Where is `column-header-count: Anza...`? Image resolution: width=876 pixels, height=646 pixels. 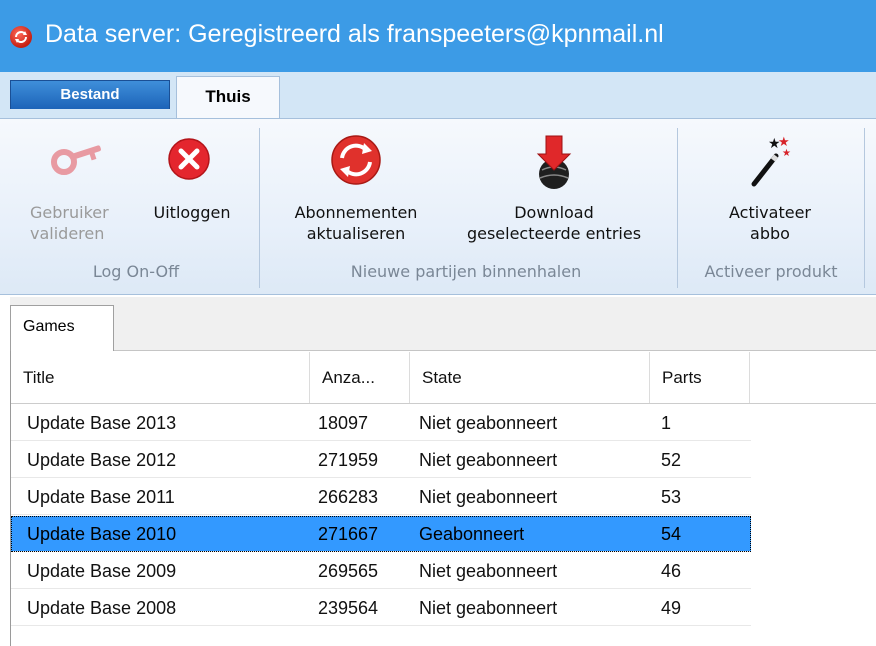 column-header-count: Anza... is located at coordinates (360, 377).